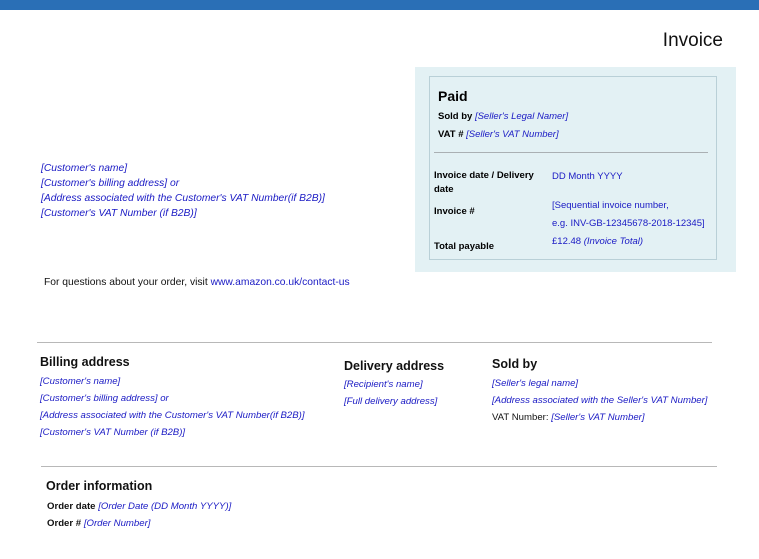 The height and width of the screenshot is (559, 759). I want to click on invoice-date-label-line1: Invoice date / Delivery, so click(484, 175).